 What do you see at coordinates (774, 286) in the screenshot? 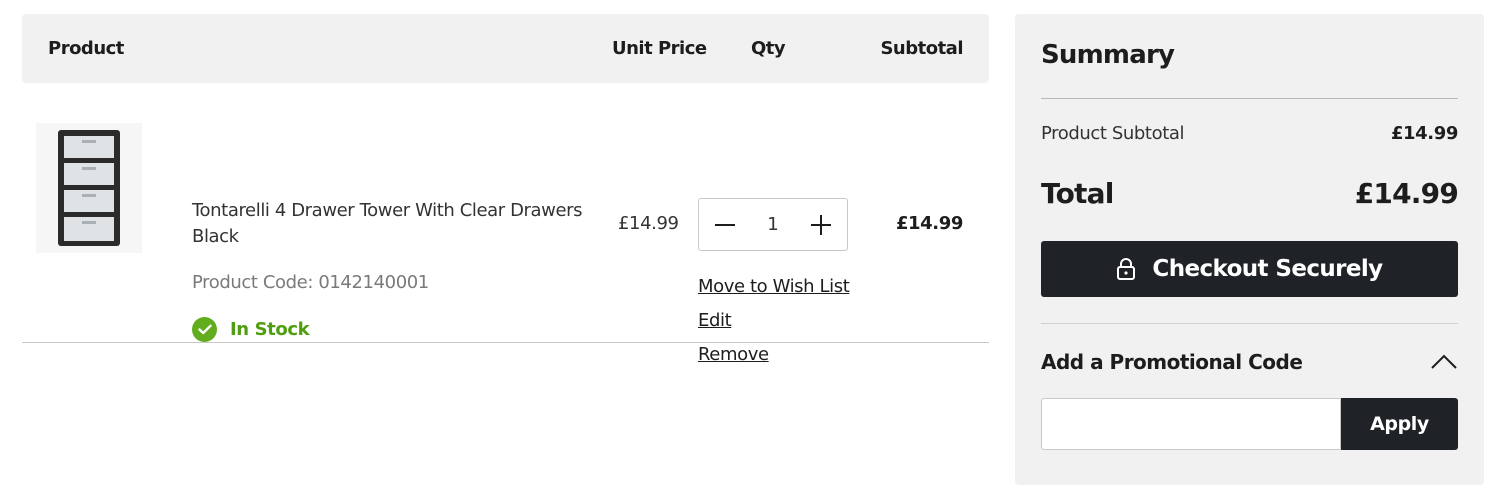
I see `move-to-wish-list-link: Move to Wish List` at bounding box center [774, 286].